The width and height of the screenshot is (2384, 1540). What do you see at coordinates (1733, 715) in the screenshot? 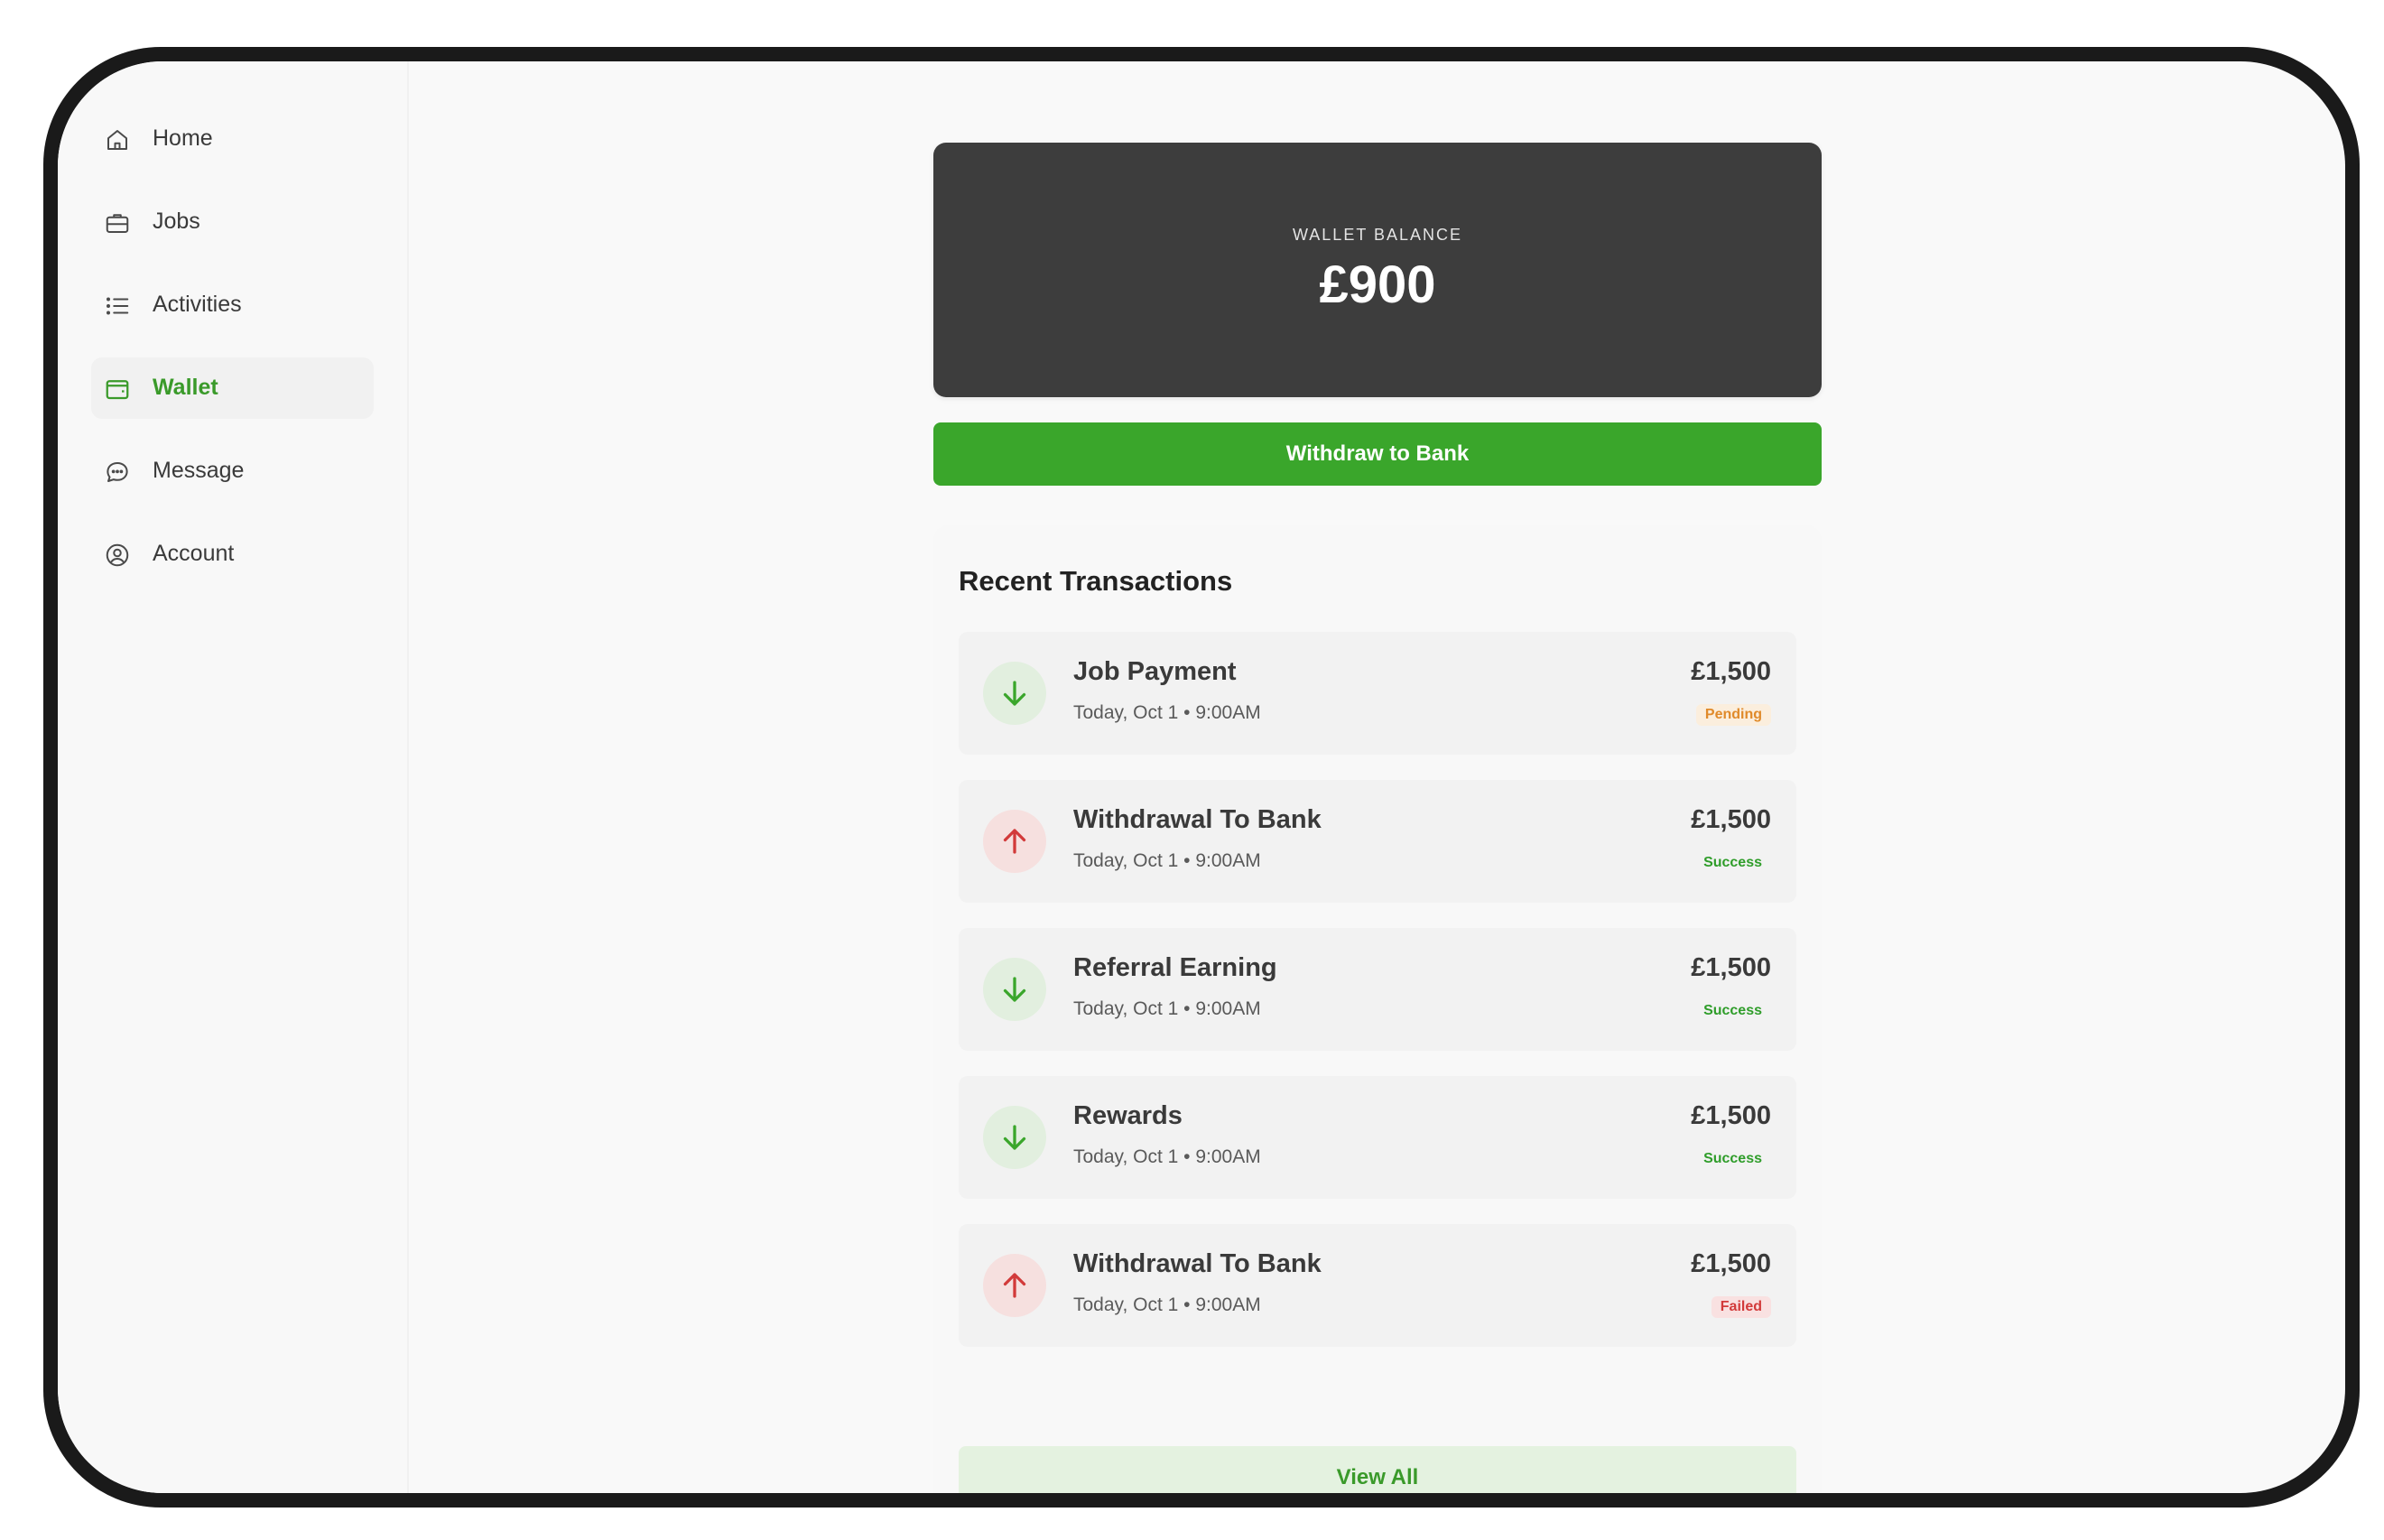
I see `status-badge: Pending` at bounding box center [1733, 715].